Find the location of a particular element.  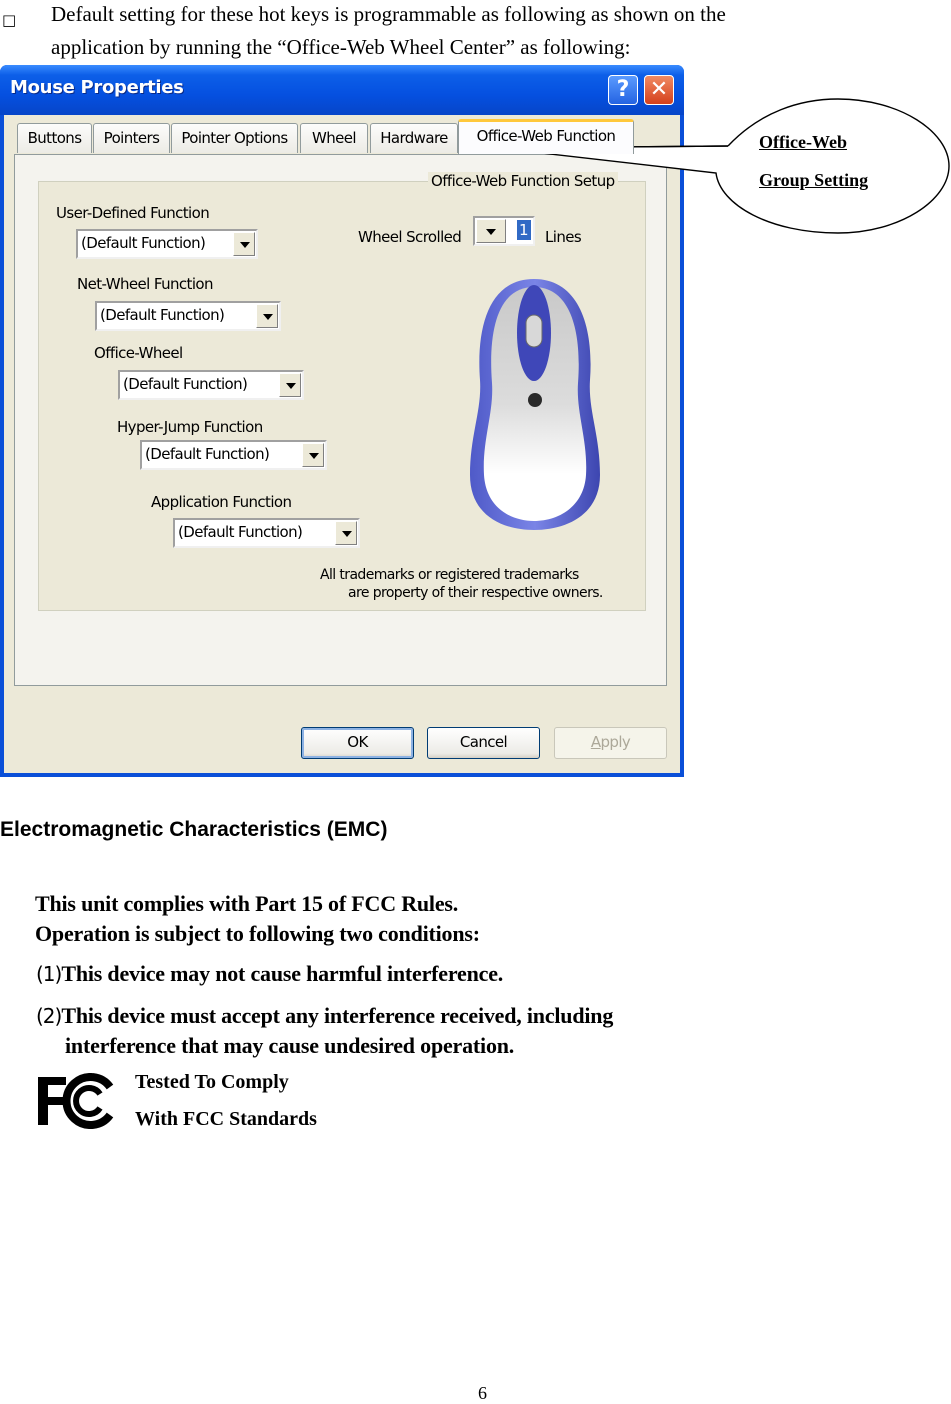

tab-office-web-function: Office-Web Function is located at coordinates (546, 136).